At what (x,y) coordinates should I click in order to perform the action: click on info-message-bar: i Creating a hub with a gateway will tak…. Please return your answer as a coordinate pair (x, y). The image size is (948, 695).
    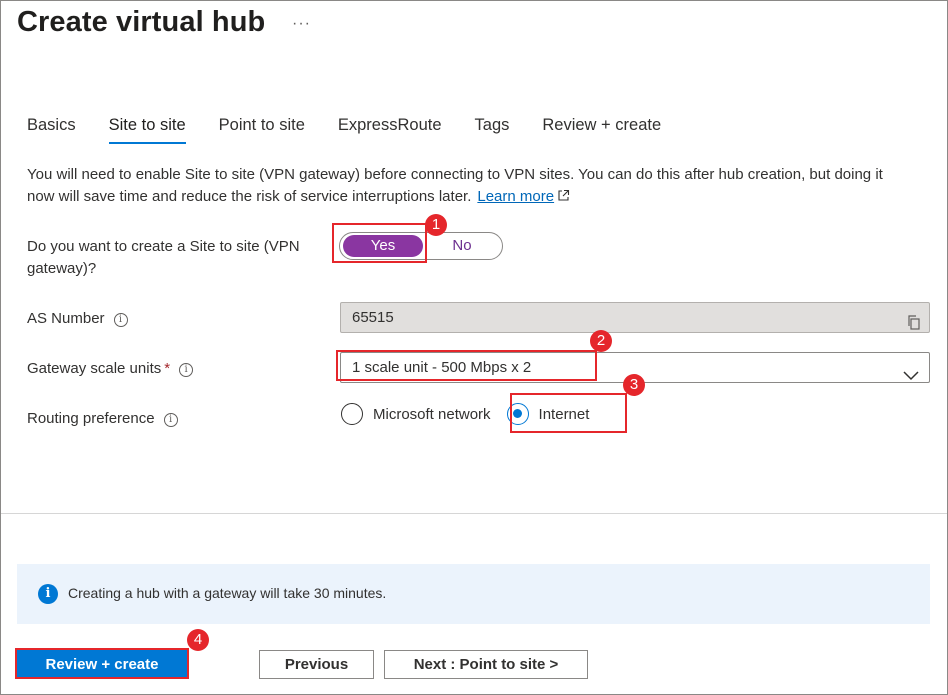
    Looking at the image, I should click on (473, 594).